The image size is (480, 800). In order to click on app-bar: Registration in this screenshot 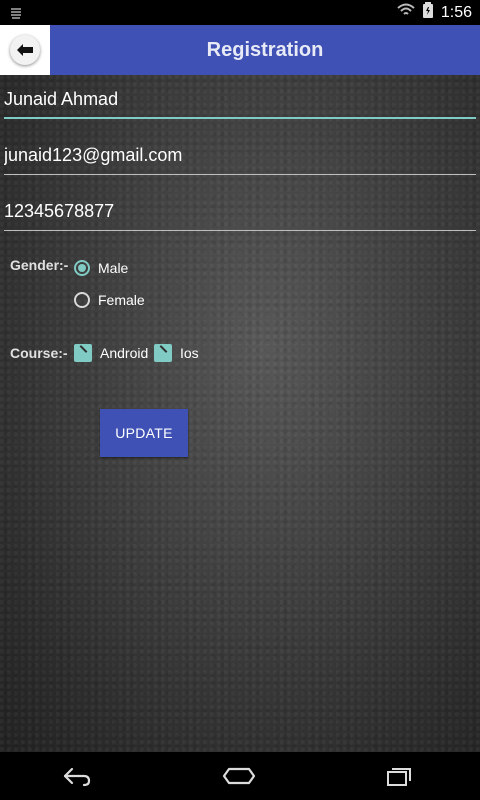, I will do `click(240, 50)`.